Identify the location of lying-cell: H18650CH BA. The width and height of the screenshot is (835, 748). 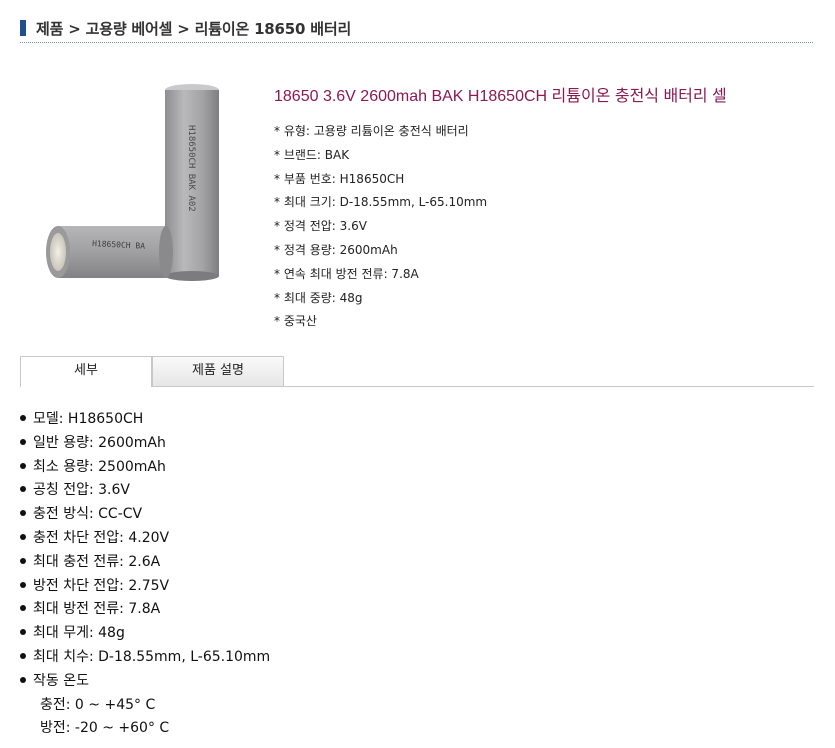
(109, 252).